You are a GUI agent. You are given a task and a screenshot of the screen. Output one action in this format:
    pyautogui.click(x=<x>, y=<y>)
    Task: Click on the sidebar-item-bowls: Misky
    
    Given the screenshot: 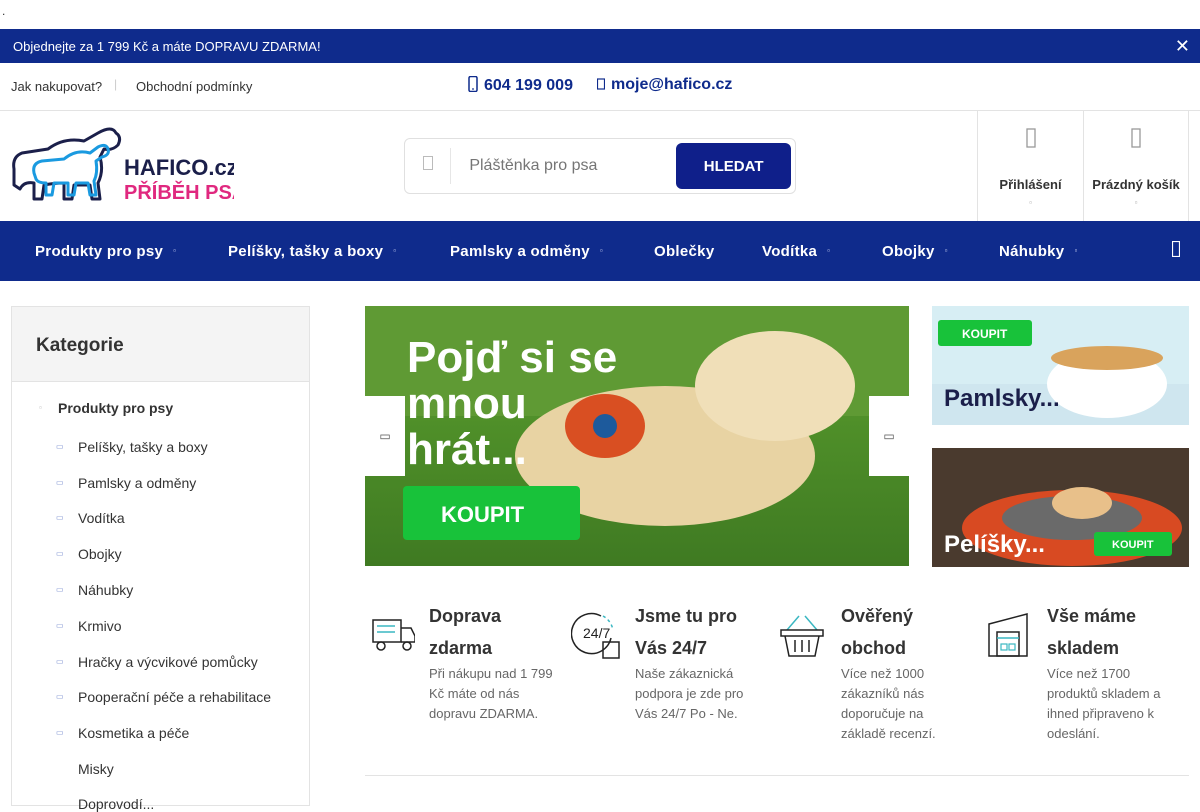 What is the action you would take?
    pyautogui.click(x=96, y=769)
    